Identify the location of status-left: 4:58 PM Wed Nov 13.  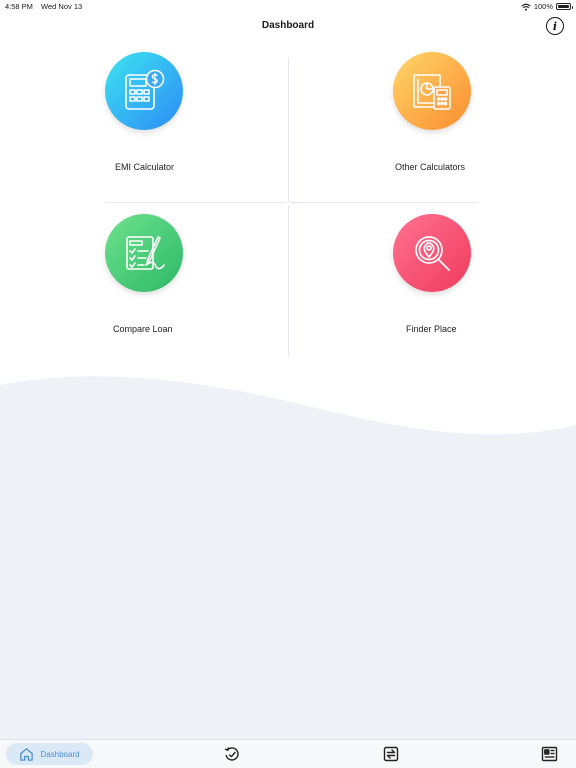
(43, 6).